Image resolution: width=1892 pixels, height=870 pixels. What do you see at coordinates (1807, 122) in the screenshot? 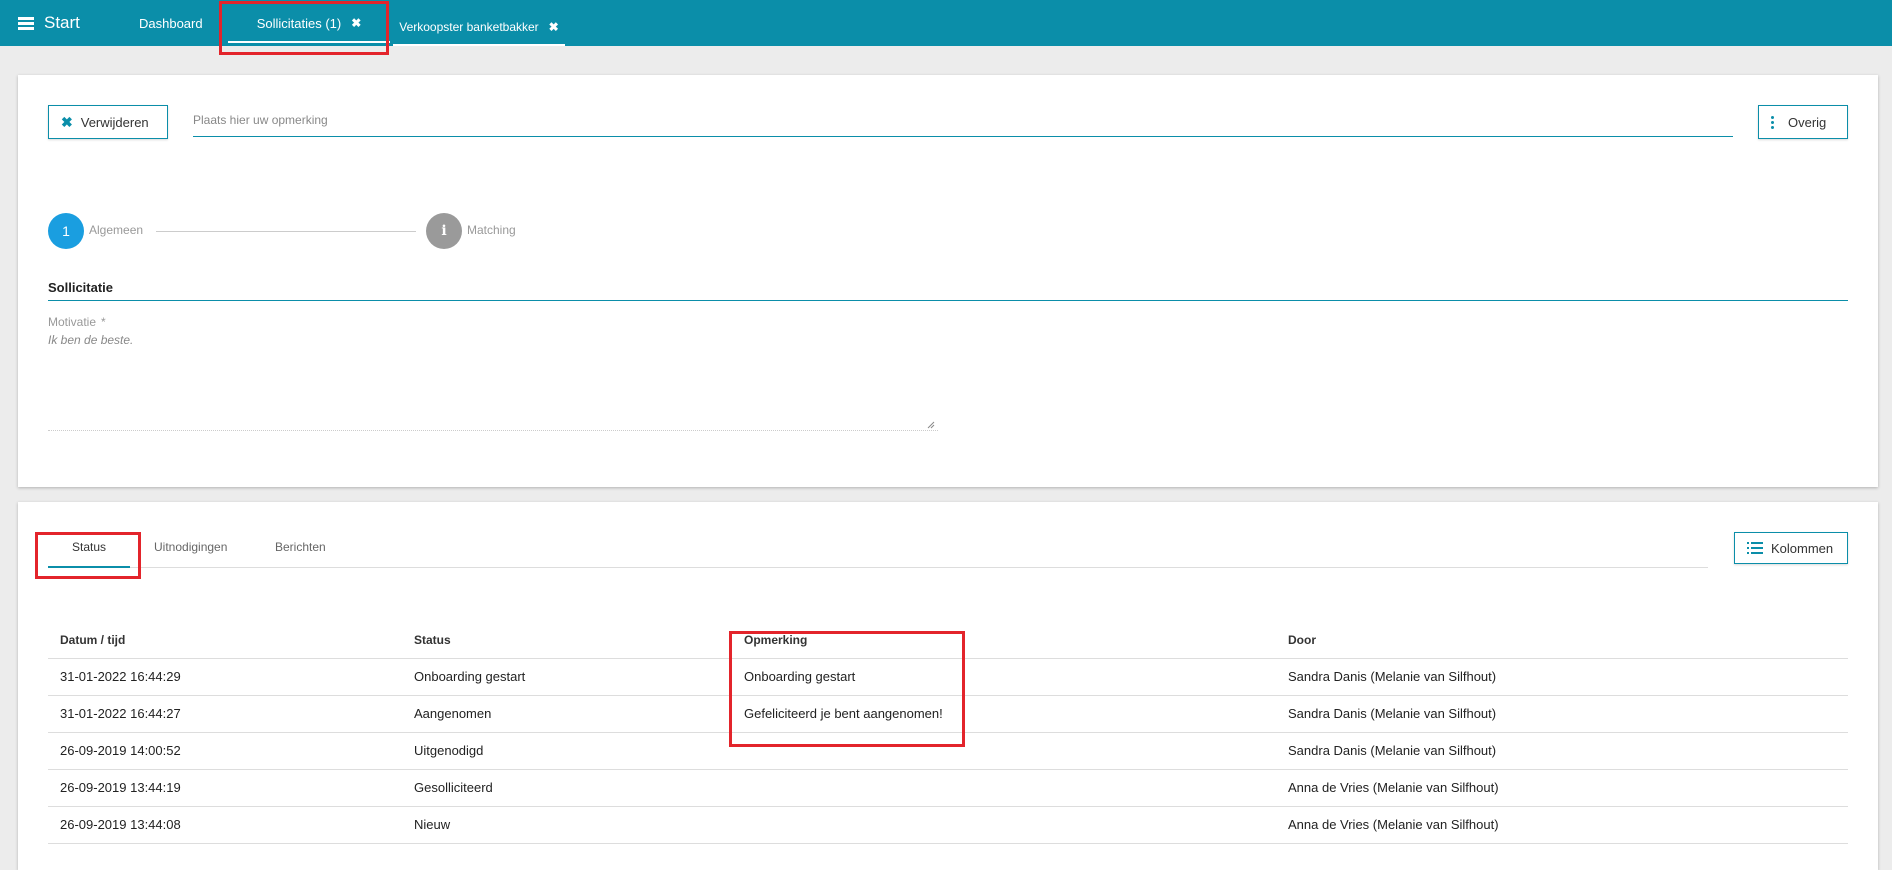
I see `more-button-label: Overig` at bounding box center [1807, 122].